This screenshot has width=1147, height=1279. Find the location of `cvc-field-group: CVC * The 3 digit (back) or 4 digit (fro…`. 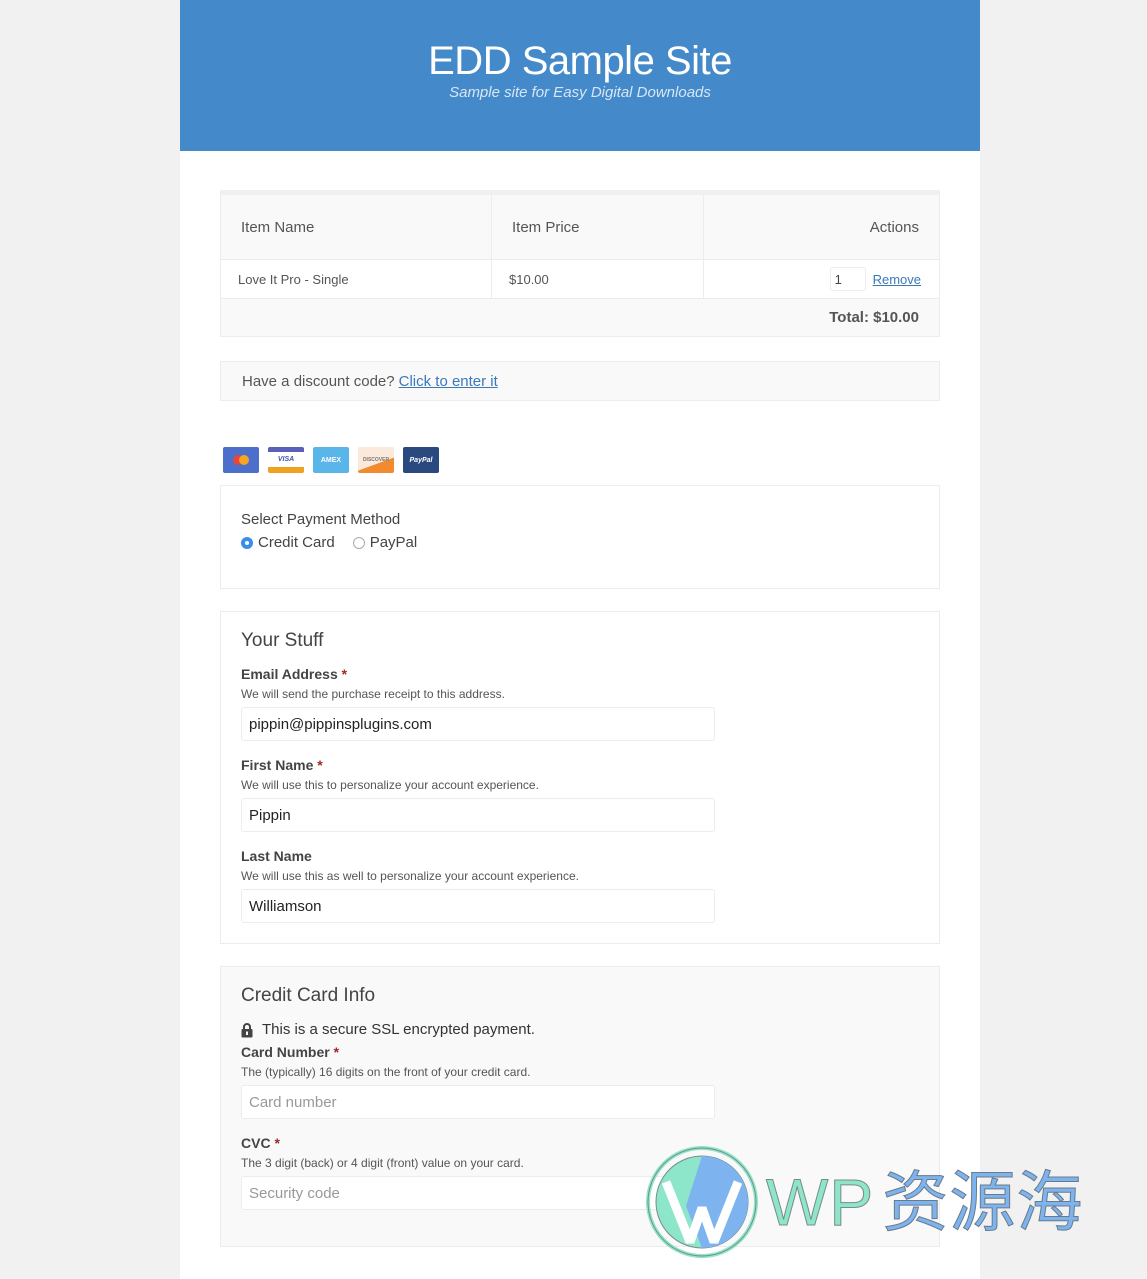

cvc-field-group: CVC * The 3 digit (back) or 4 digit (fro… is located at coordinates (580, 1172).